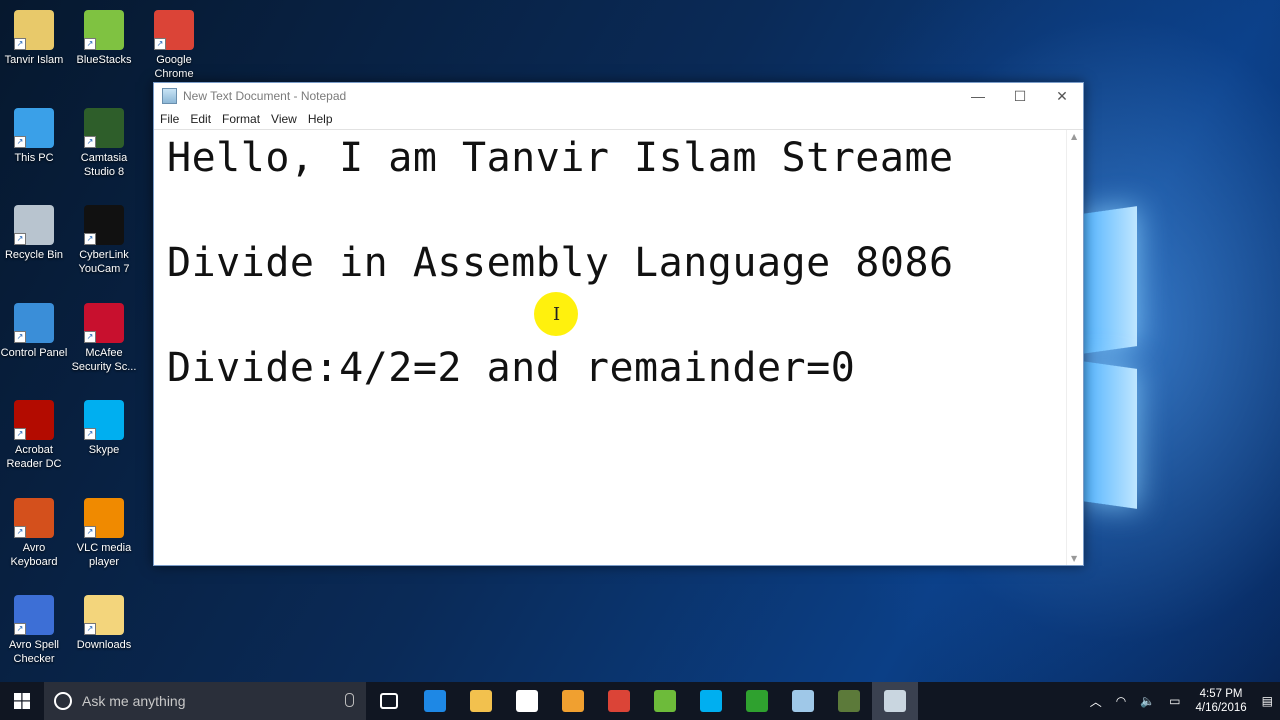 The image size is (1280, 720). I want to click on clock: 4:57 PM 4/16/2016, so click(1220, 701).